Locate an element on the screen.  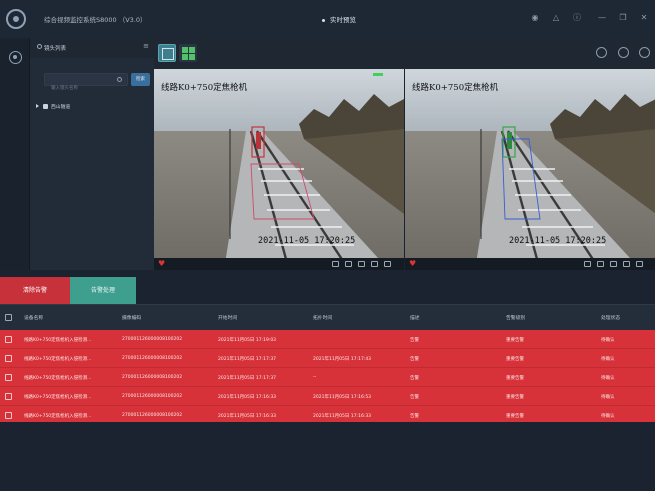
bell-icon: △ is located at coordinates (556, 18).